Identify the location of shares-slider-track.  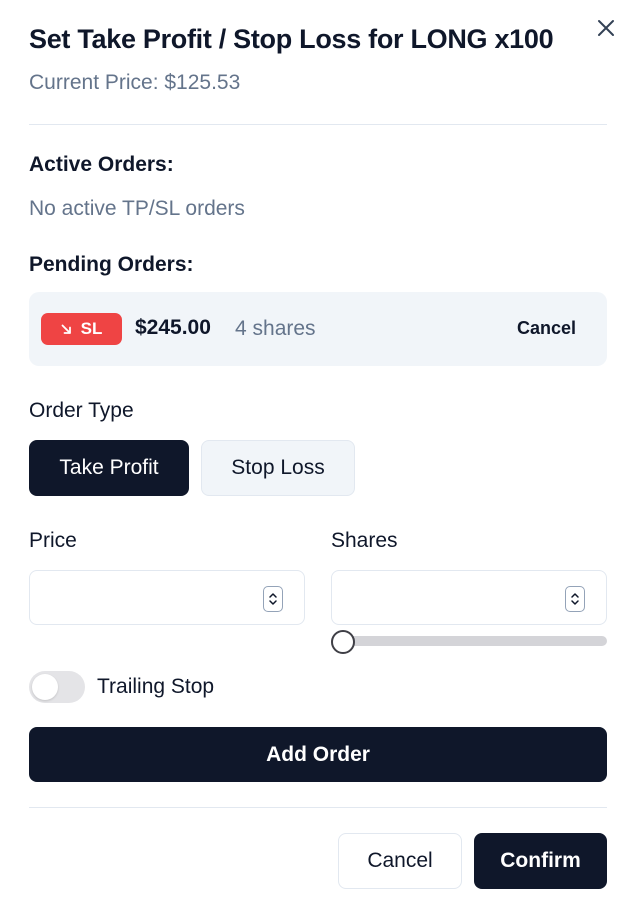
(469, 641).